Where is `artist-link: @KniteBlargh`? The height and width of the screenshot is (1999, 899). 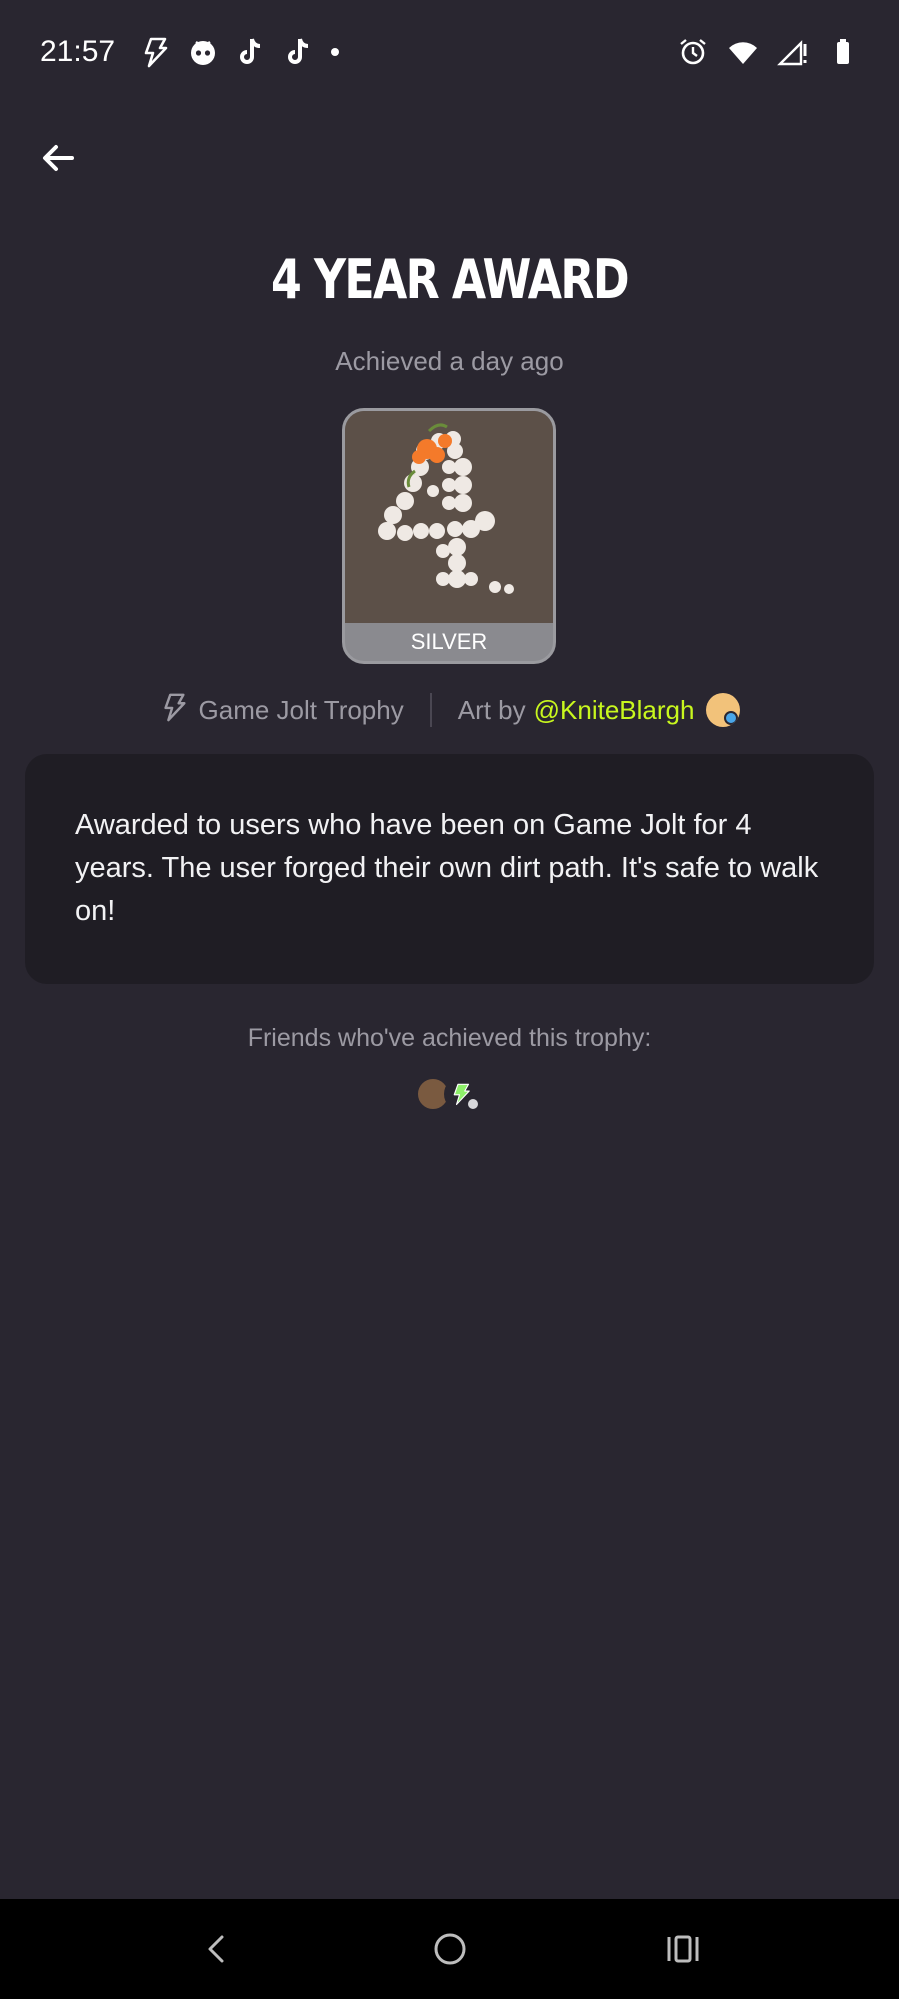 artist-link: @KniteBlargh is located at coordinates (614, 710).